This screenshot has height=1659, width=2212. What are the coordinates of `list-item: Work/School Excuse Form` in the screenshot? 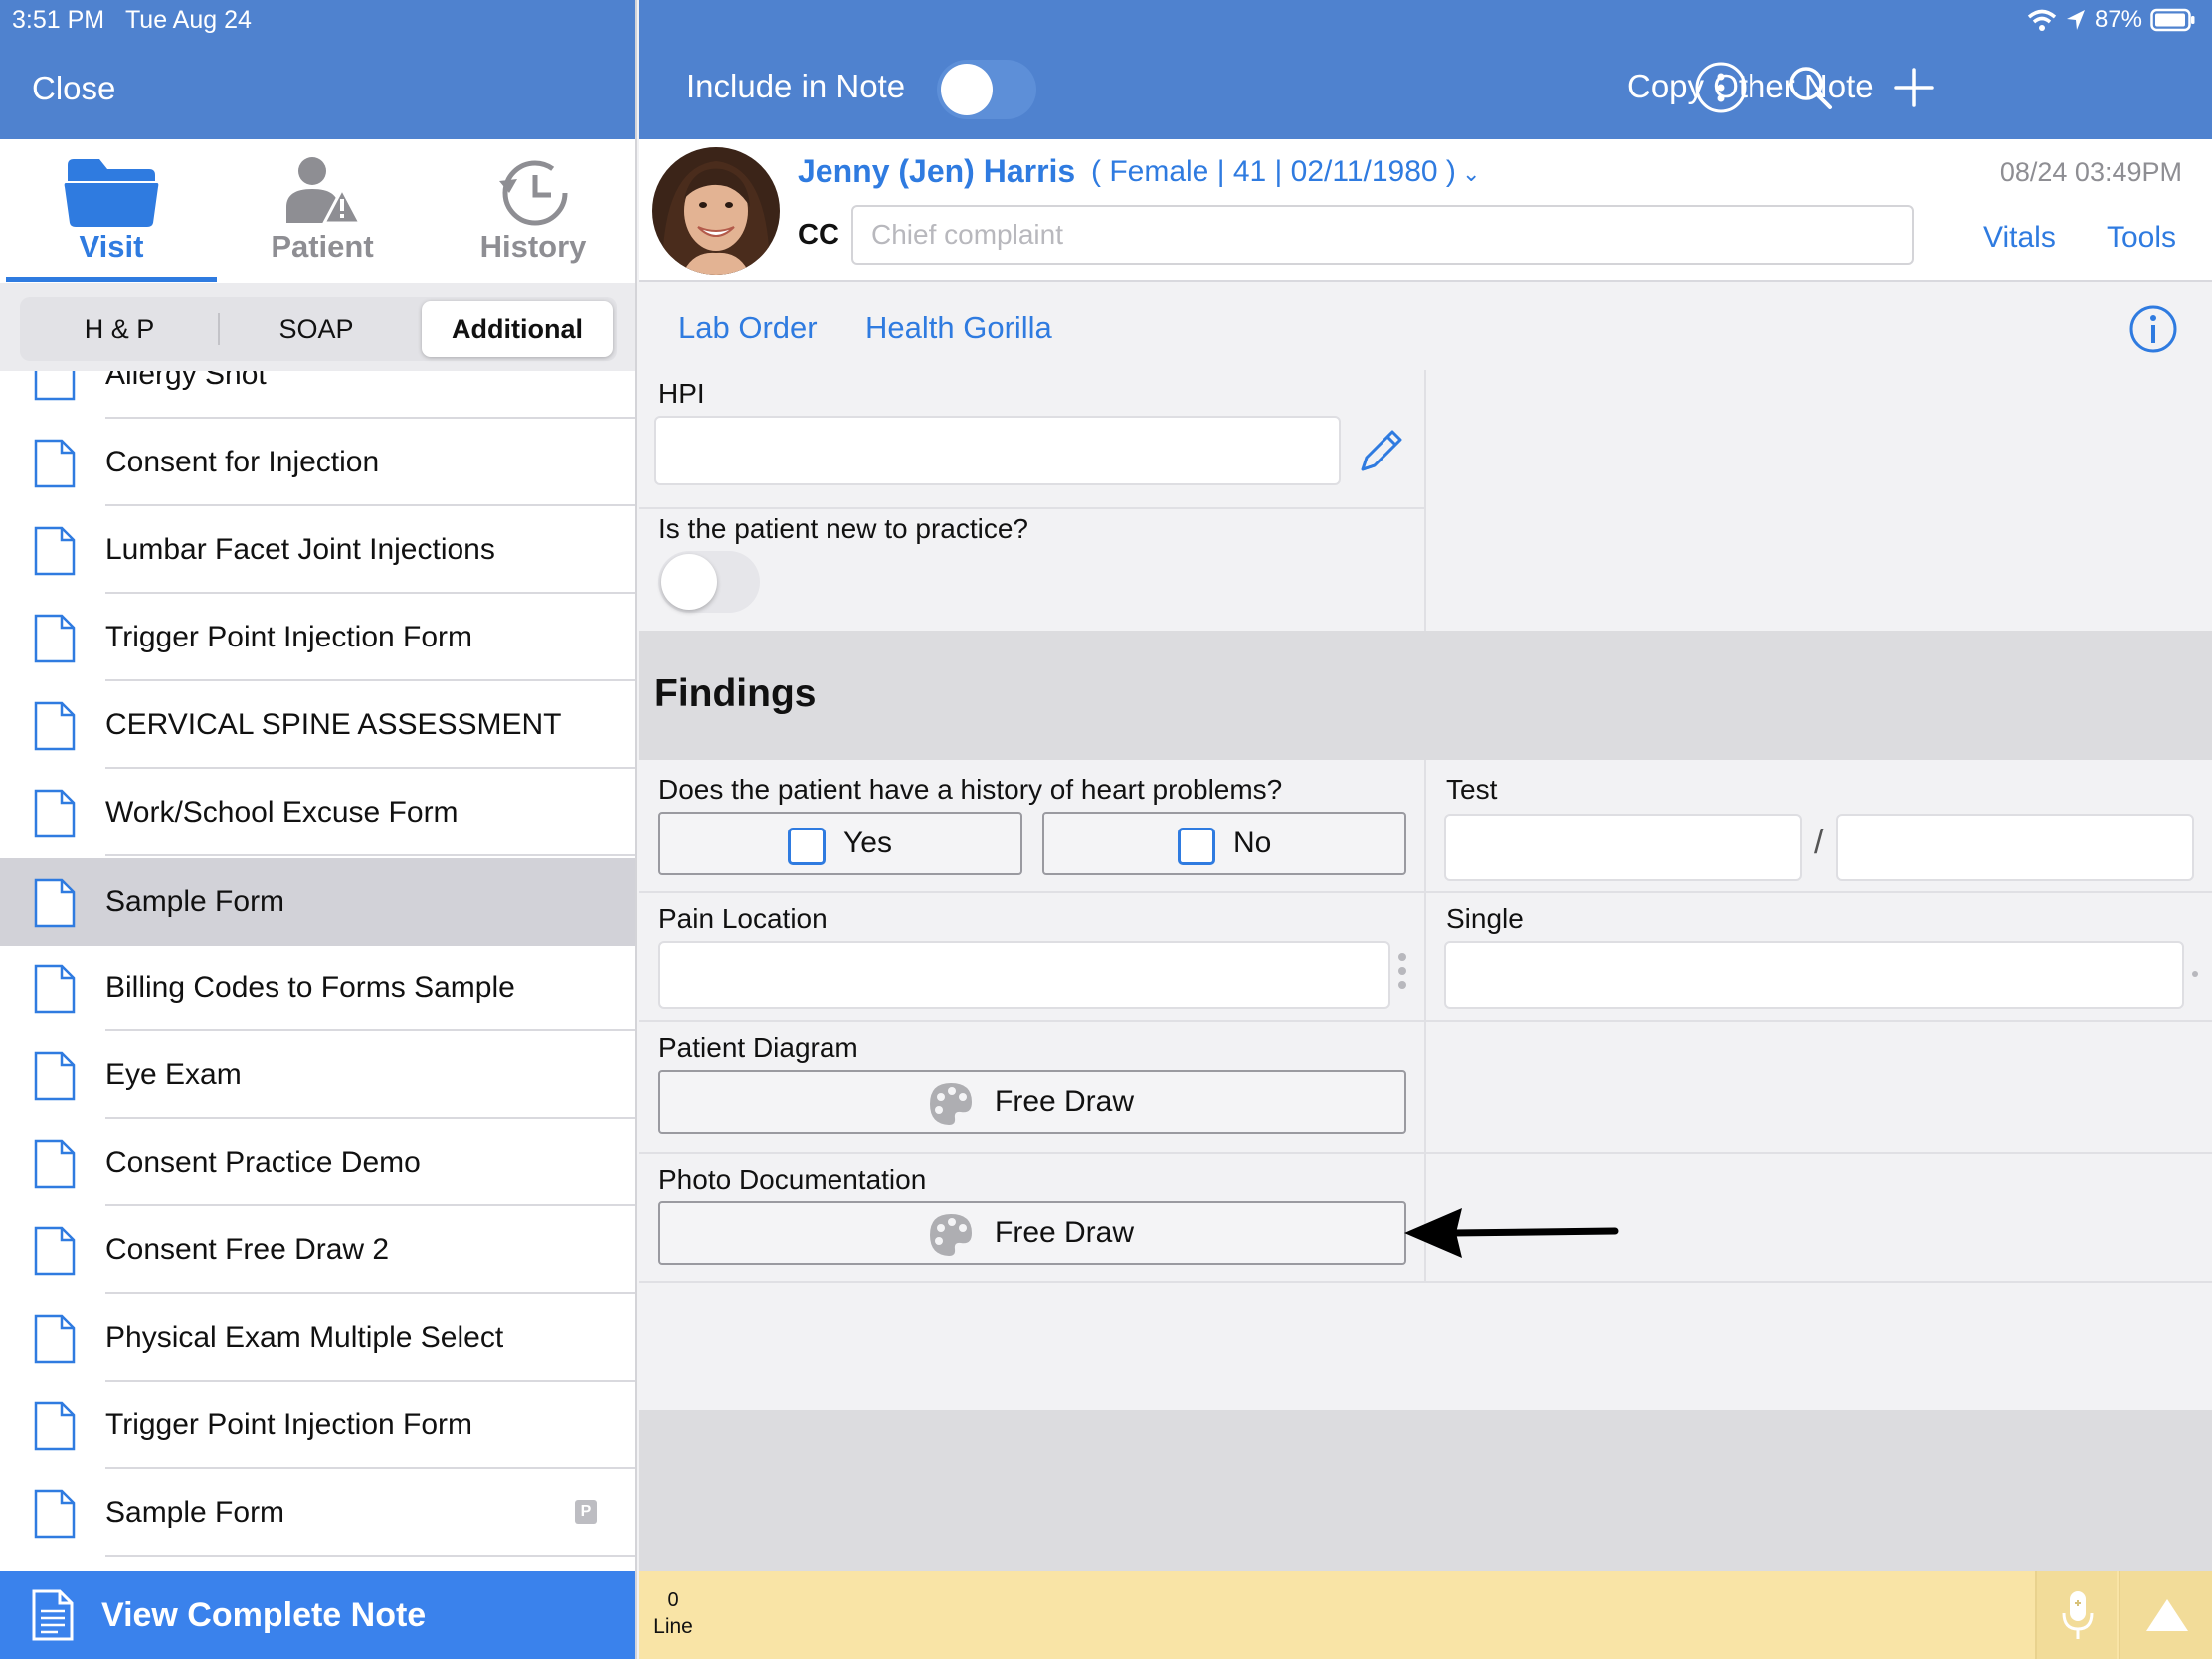 It's located at (317, 812).